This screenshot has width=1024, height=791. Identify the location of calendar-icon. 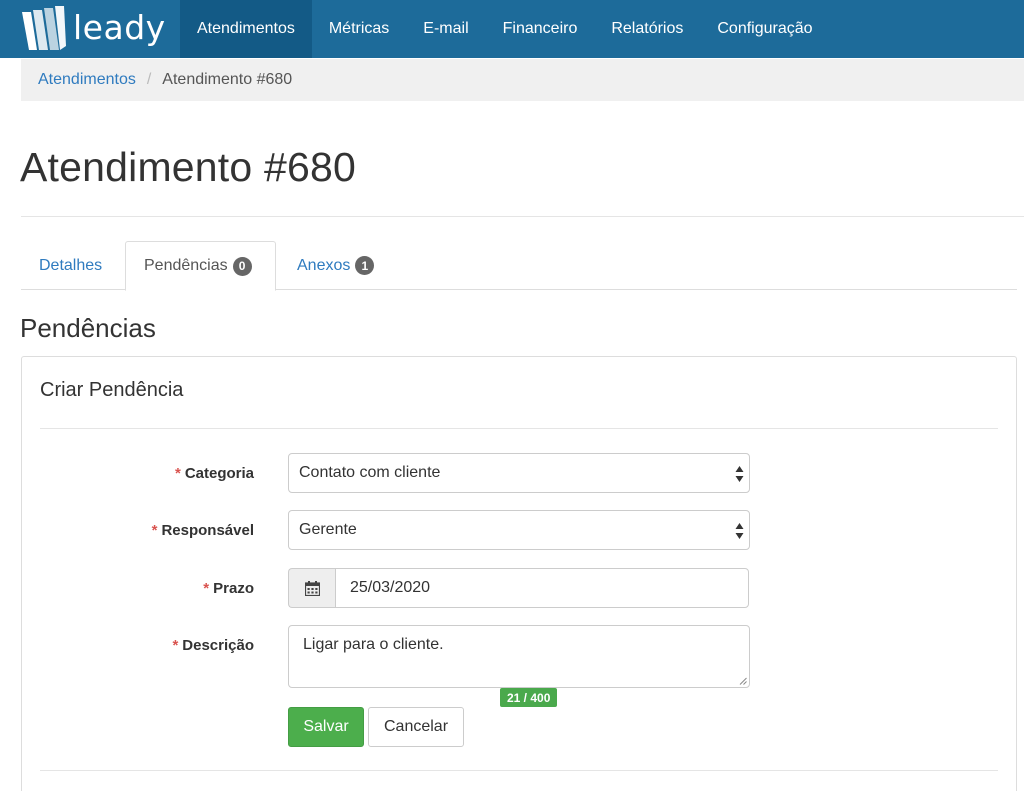
(312, 588).